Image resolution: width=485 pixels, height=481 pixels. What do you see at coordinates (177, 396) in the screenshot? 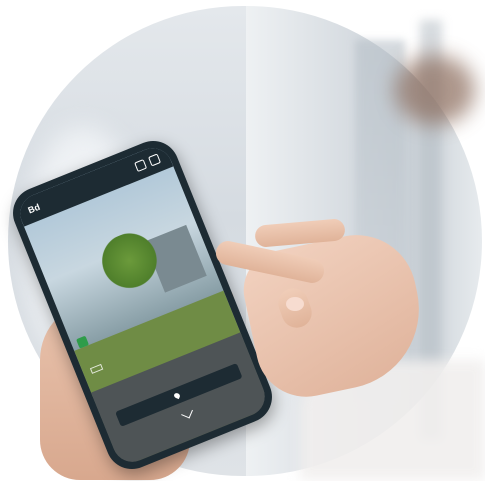
I see `pin-icon` at bounding box center [177, 396].